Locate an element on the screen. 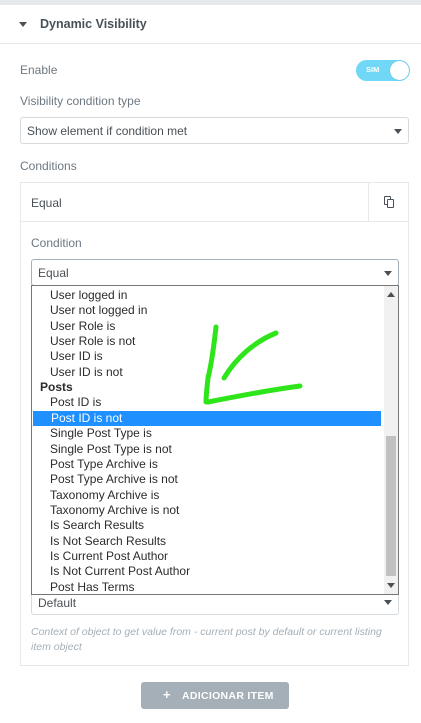 This screenshot has width=421, height=723. dropdown-option: Is Not Search Results is located at coordinates (207, 541).